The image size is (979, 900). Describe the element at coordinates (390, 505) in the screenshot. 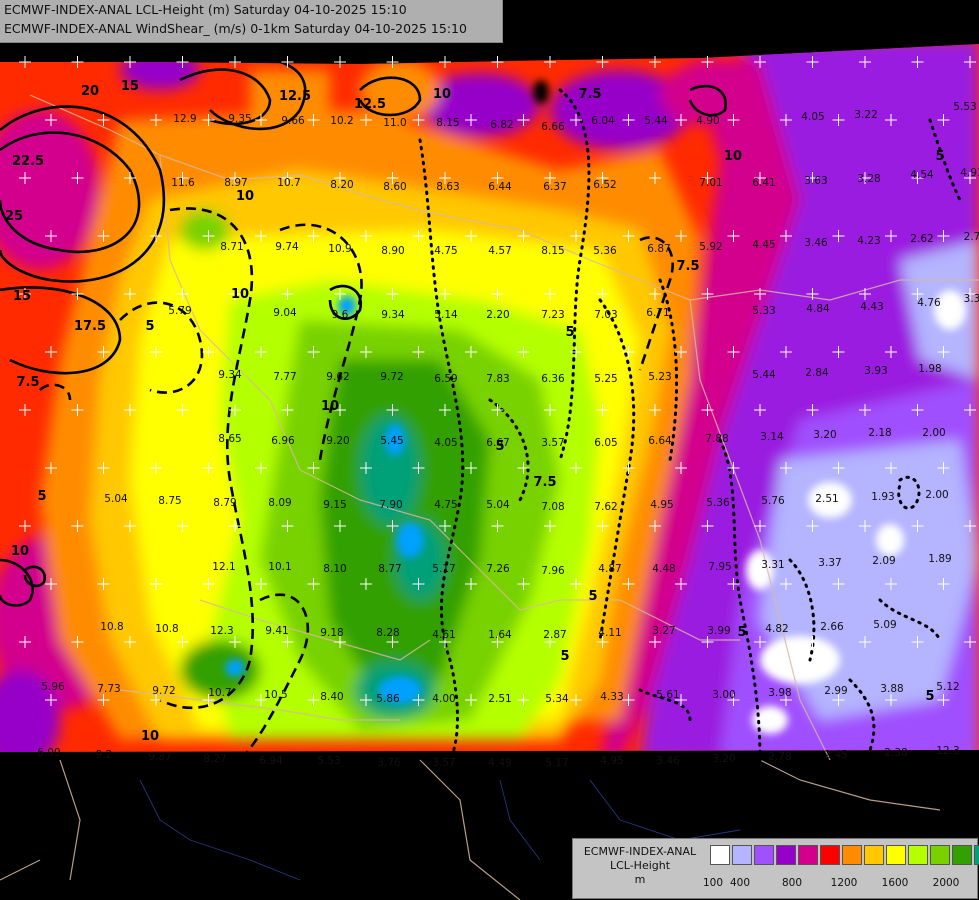

I see `lcl-value-label: 7.90` at that location.